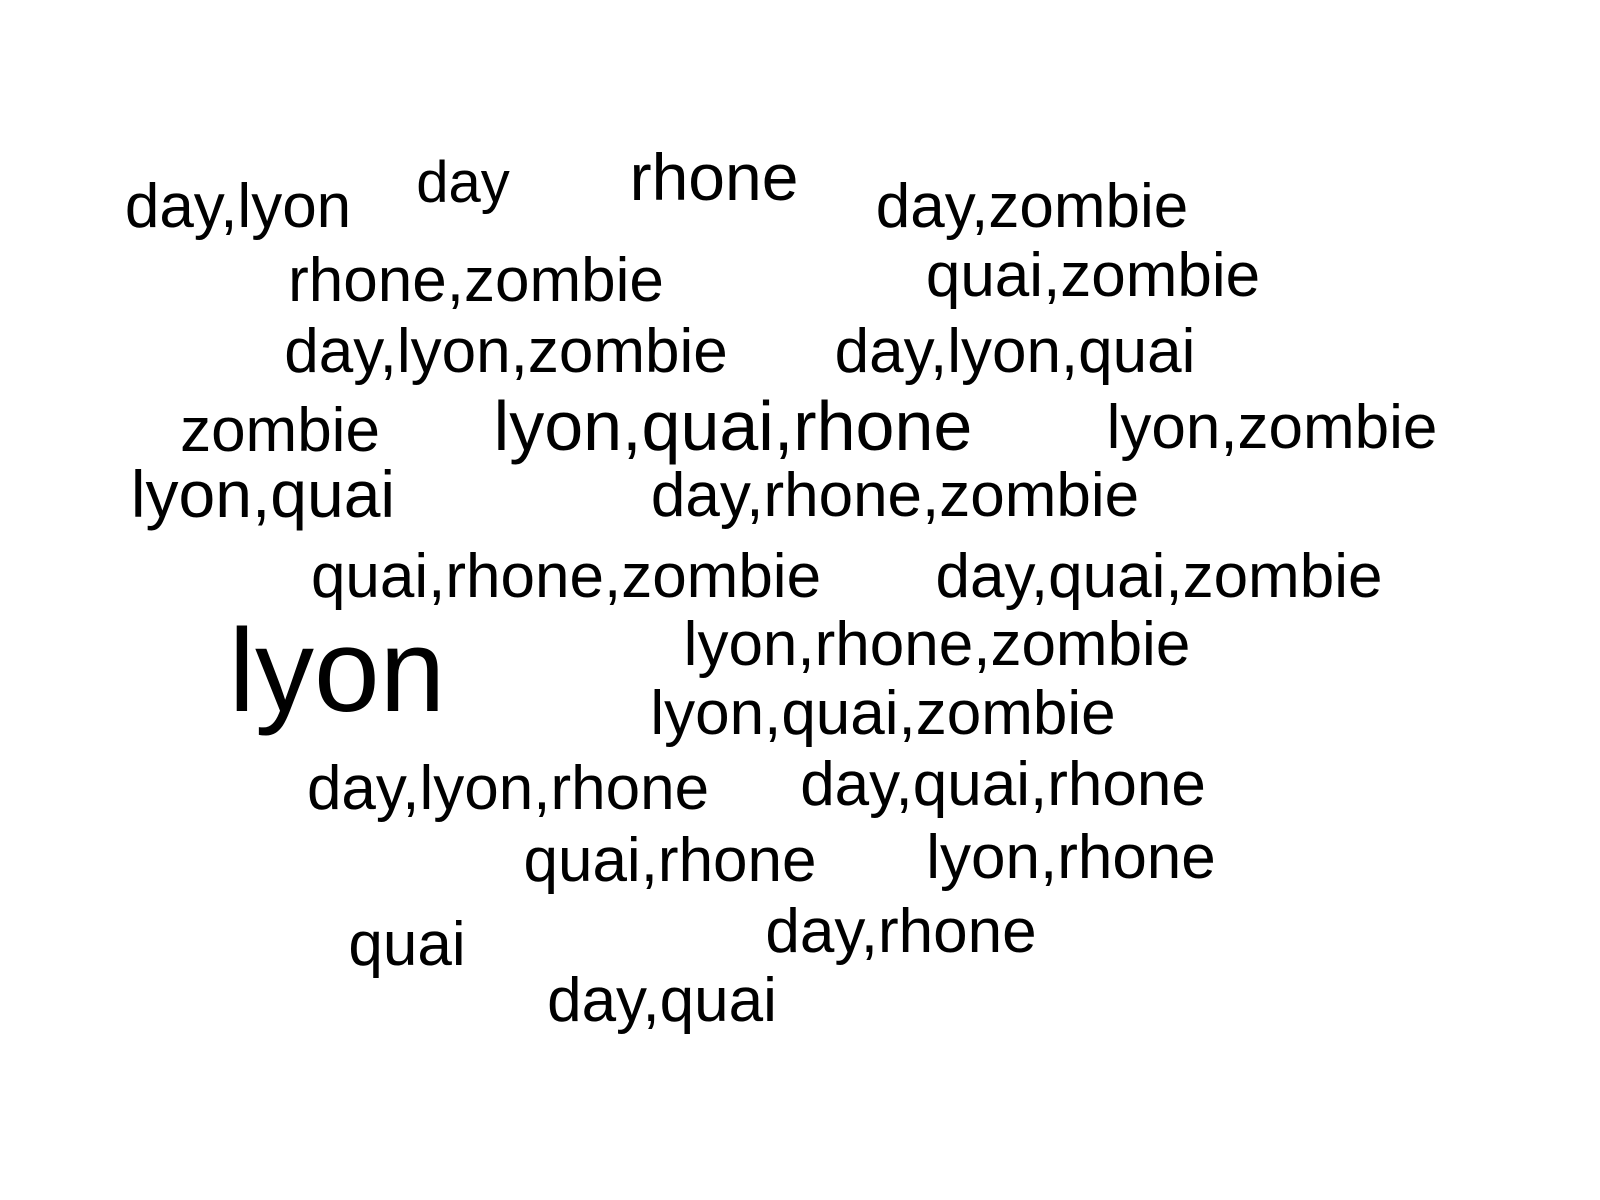  What do you see at coordinates (901, 931) in the screenshot?
I see `word-day-rhone: day,rhone` at bounding box center [901, 931].